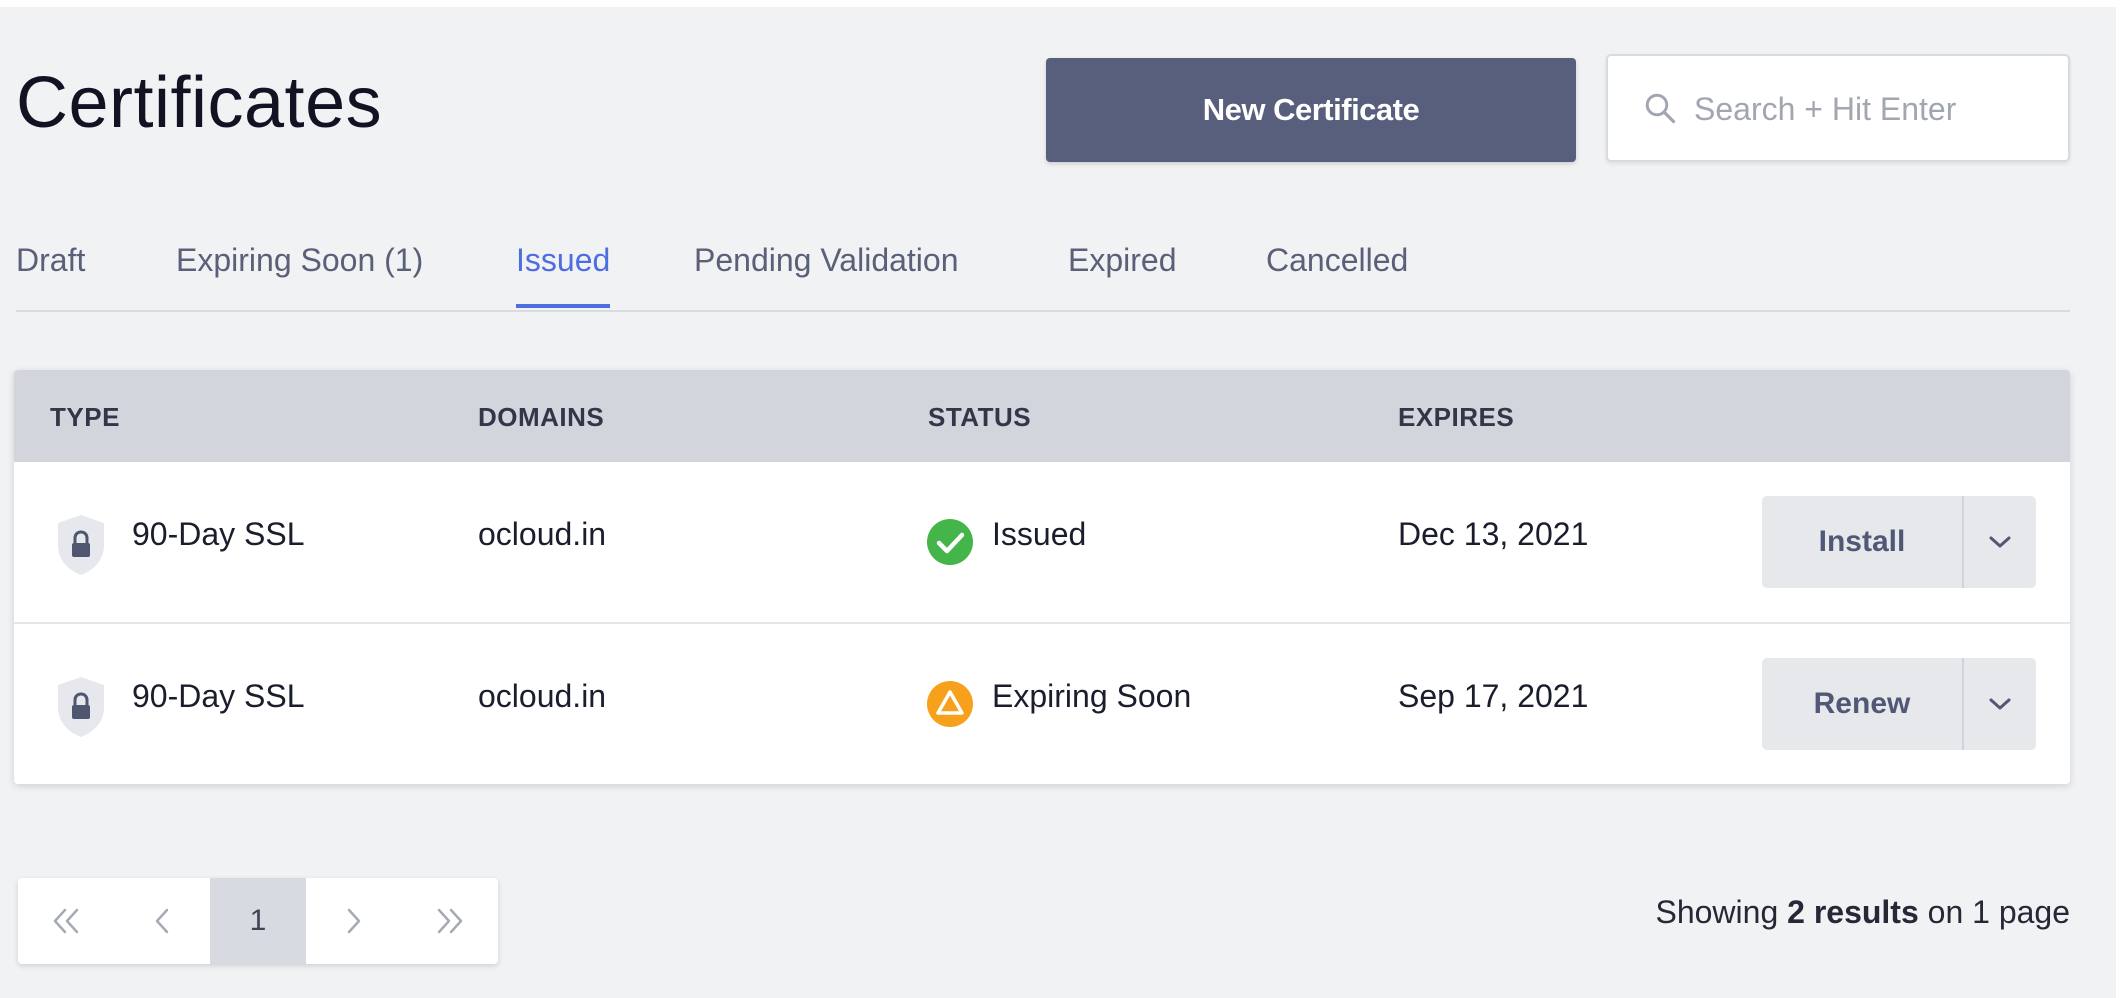 Image resolution: width=2126 pixels, height=998 pixels. Describe the element at coordinates (1122, 272) in the screenshot. I see `tab-expired: Expired` at that location.